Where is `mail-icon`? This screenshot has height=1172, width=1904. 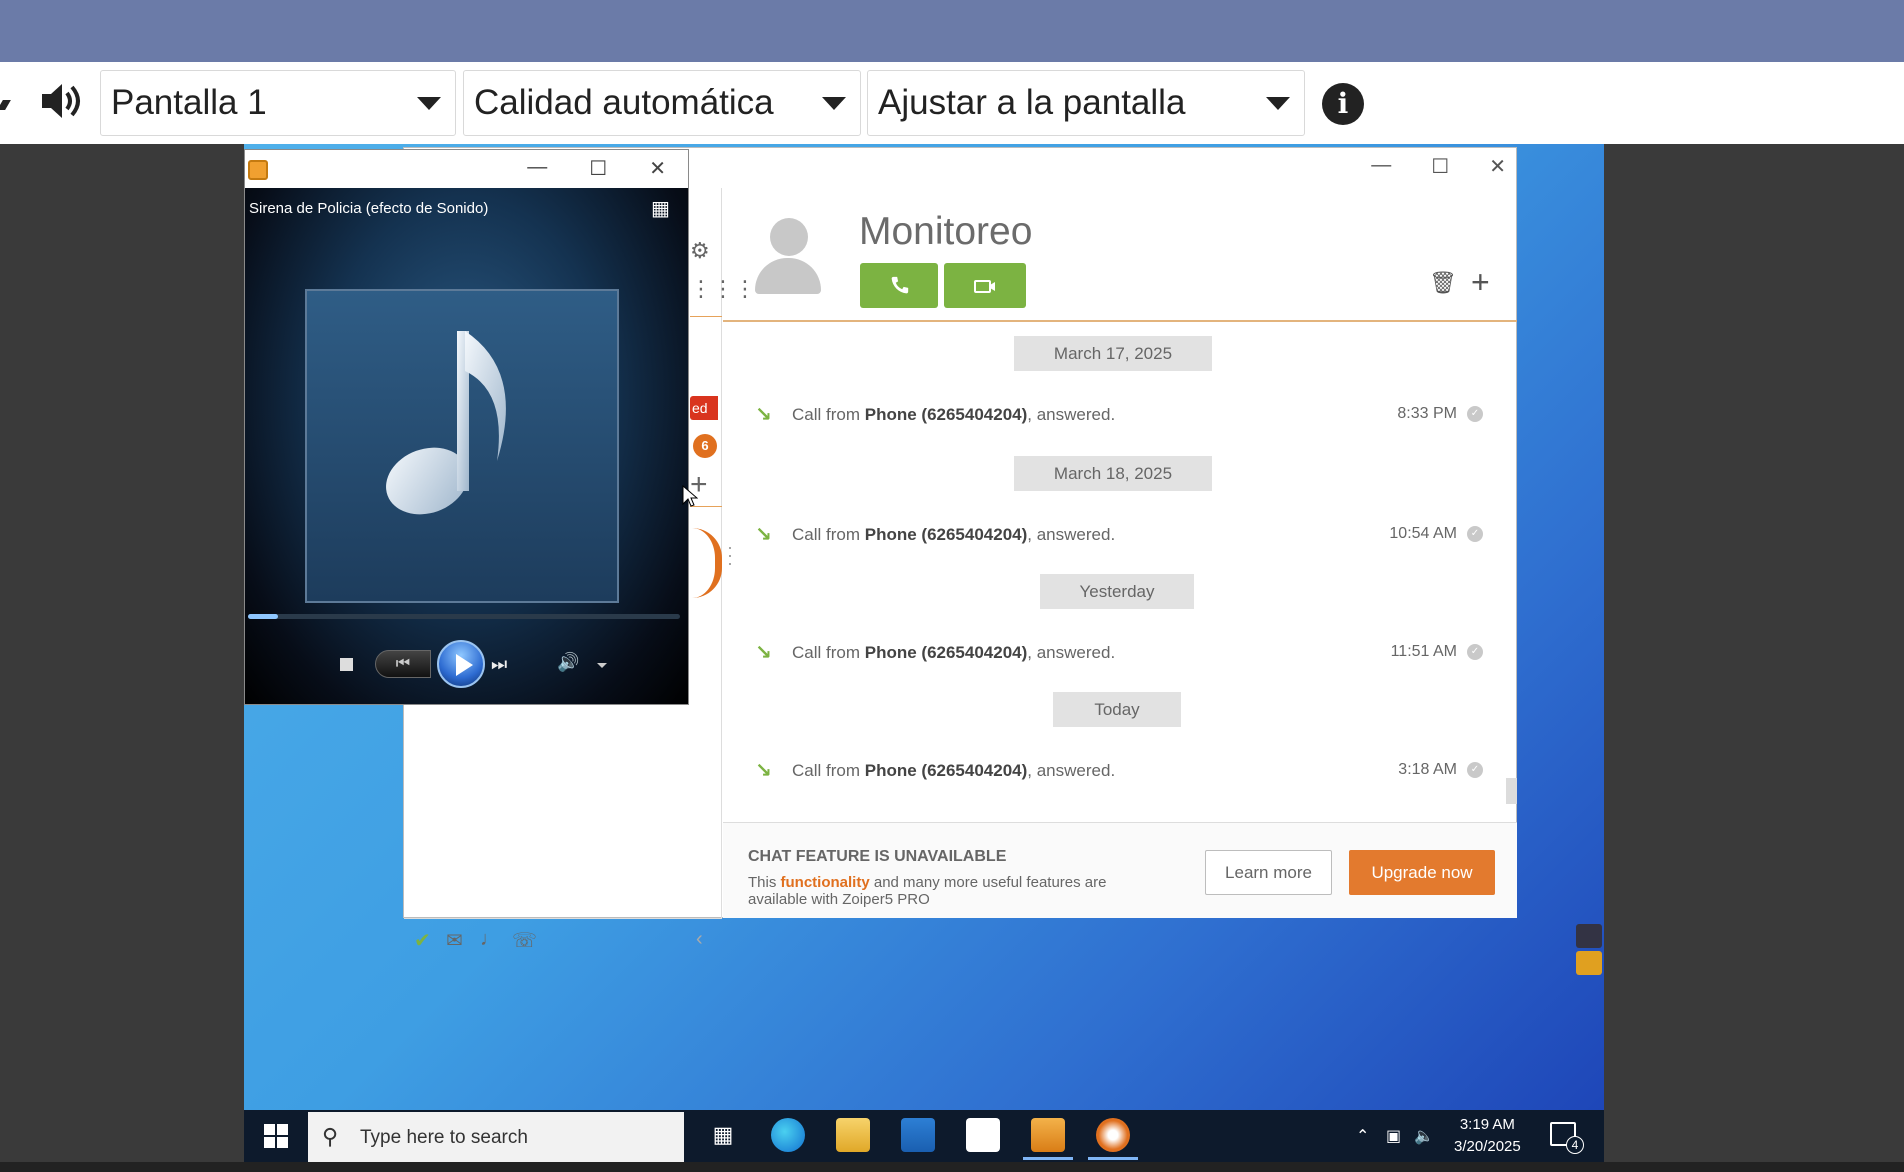 mail-icon is located at coordinates (983, 1135).